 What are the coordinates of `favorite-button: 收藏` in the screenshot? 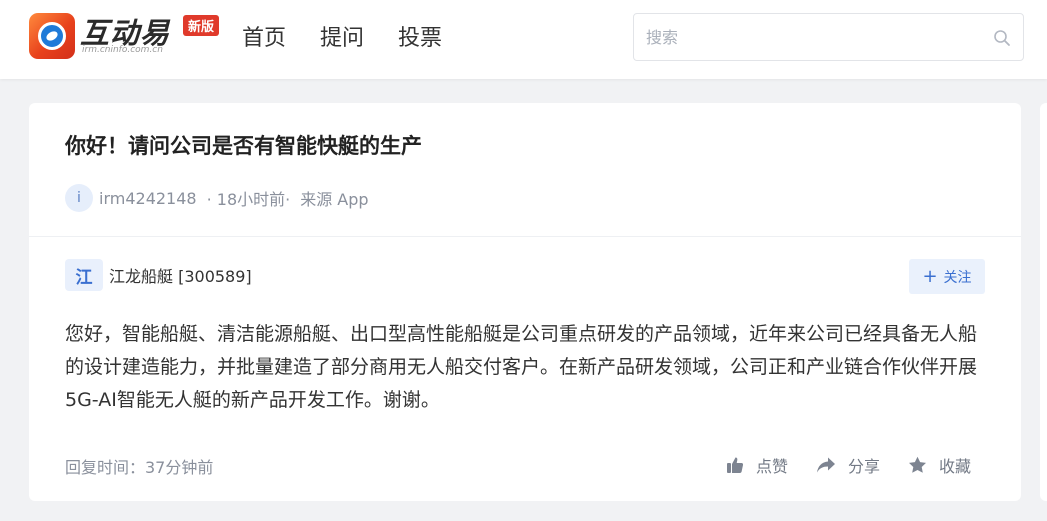 It's located at (939, 465).